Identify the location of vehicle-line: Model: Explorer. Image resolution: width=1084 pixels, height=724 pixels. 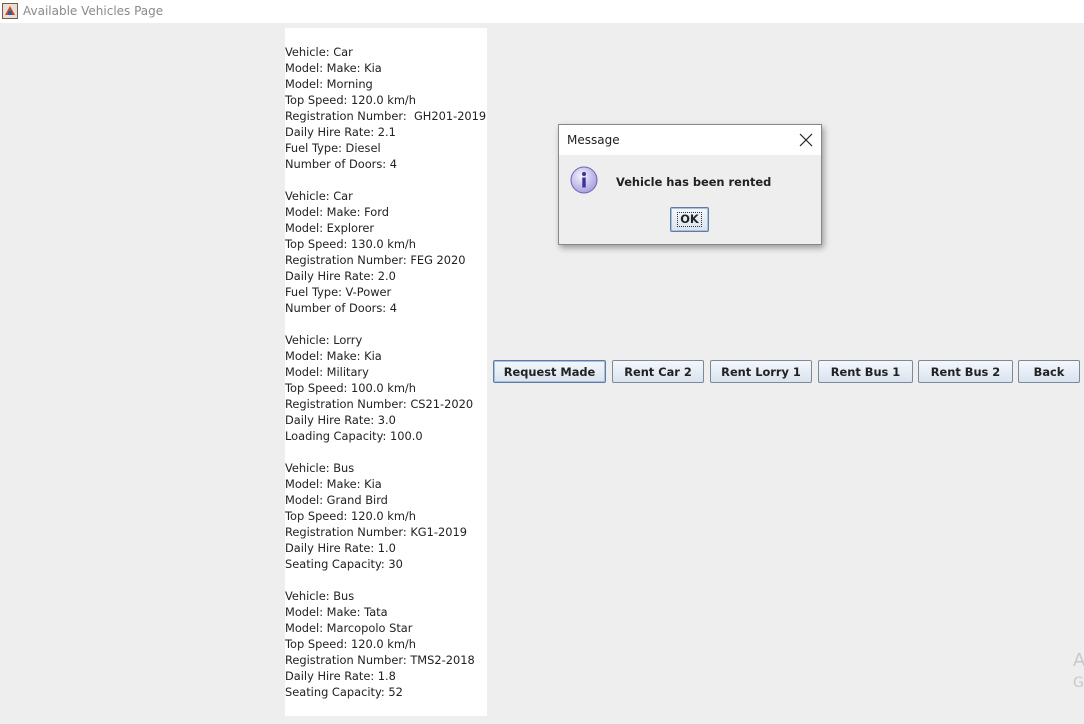
(330, 228).